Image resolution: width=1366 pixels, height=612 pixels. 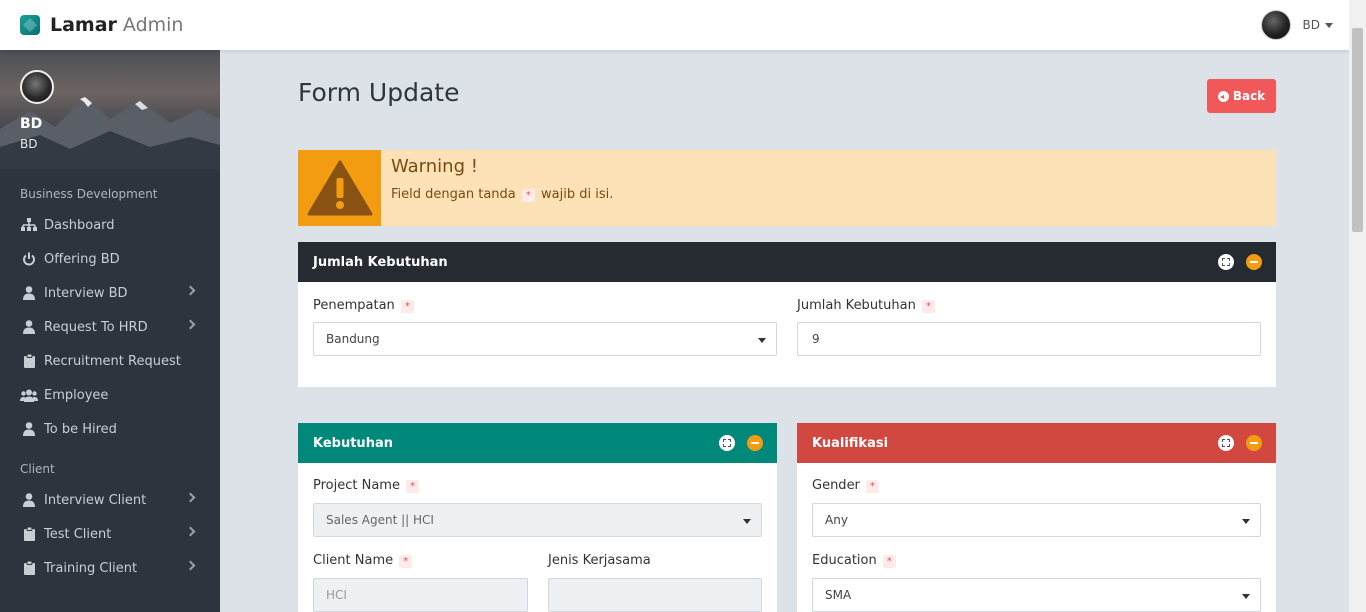 What do you see at coordinates (29, 395) in the screenshot?
I see `users-icon` at bounding box center [29, 395].